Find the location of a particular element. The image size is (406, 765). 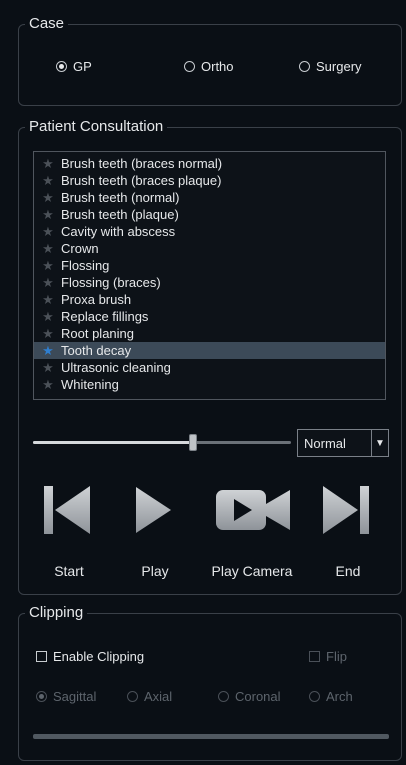

plane-radio-coronal: Coronal is located at coordinates (249, 696).